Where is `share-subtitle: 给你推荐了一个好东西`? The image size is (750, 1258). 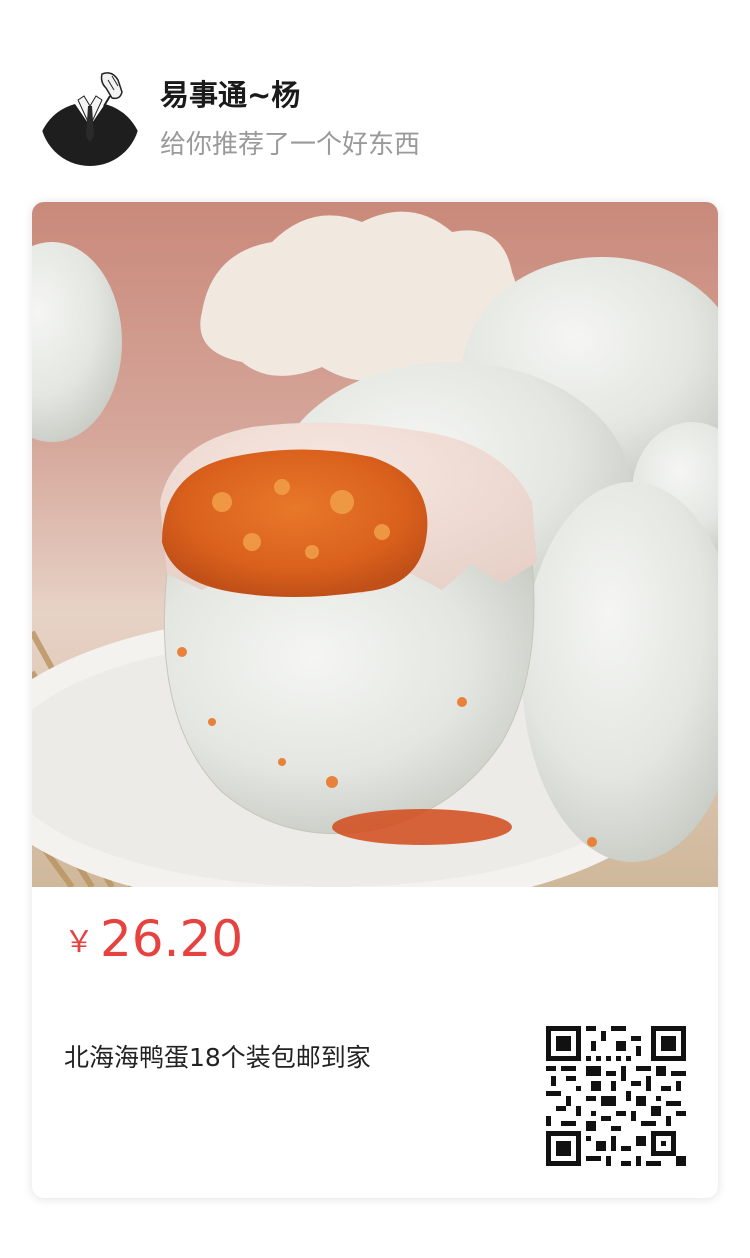
share-subtitle: 给你推荐了一个好东西 is located at coordinates (290, 145).